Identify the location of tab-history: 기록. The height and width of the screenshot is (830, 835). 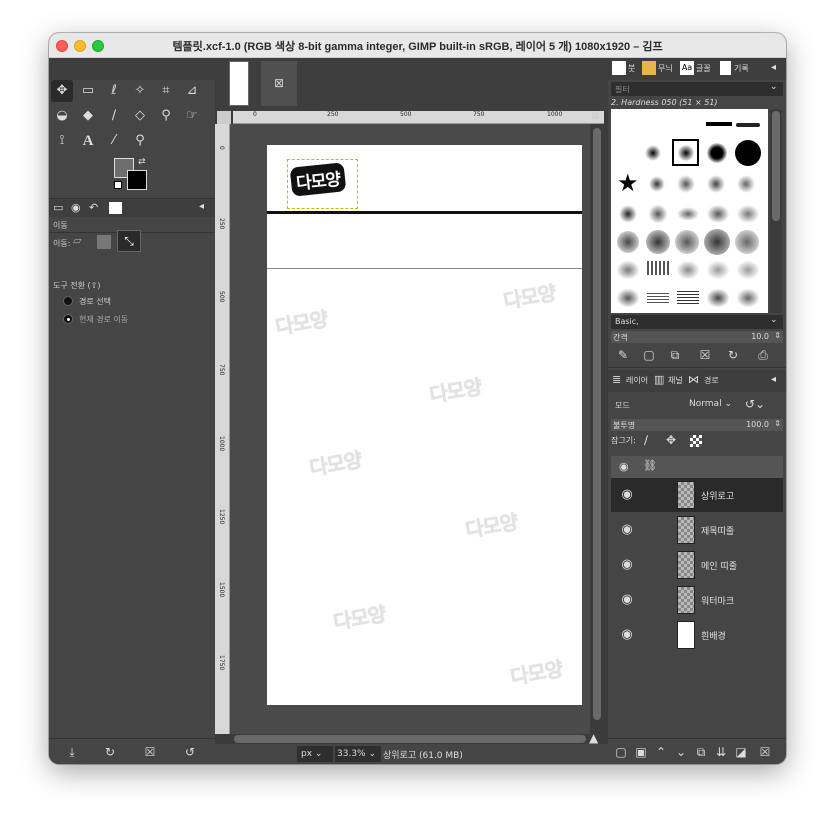
(741, 68).